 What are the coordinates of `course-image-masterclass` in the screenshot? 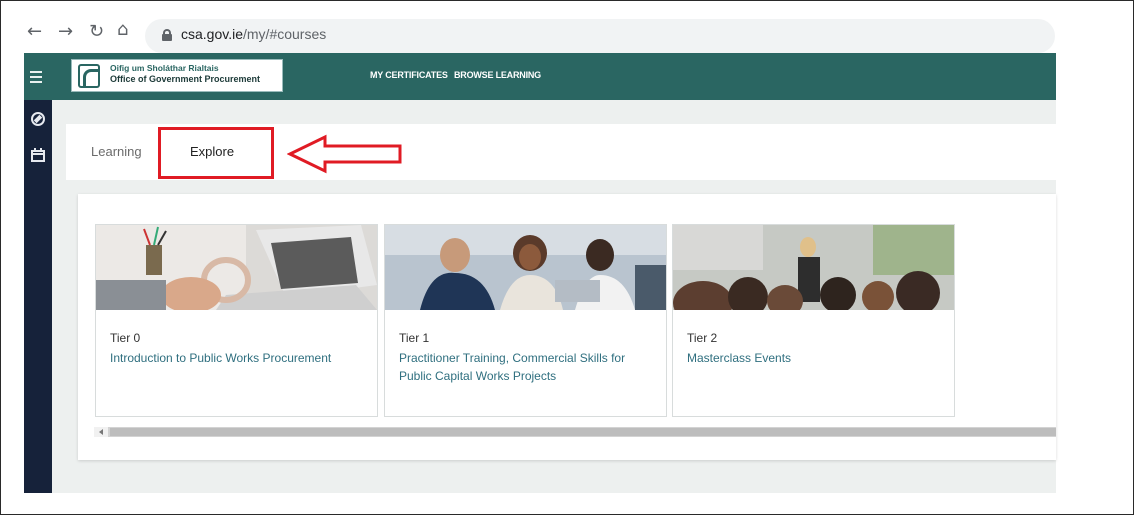 It's located at (813, 267).